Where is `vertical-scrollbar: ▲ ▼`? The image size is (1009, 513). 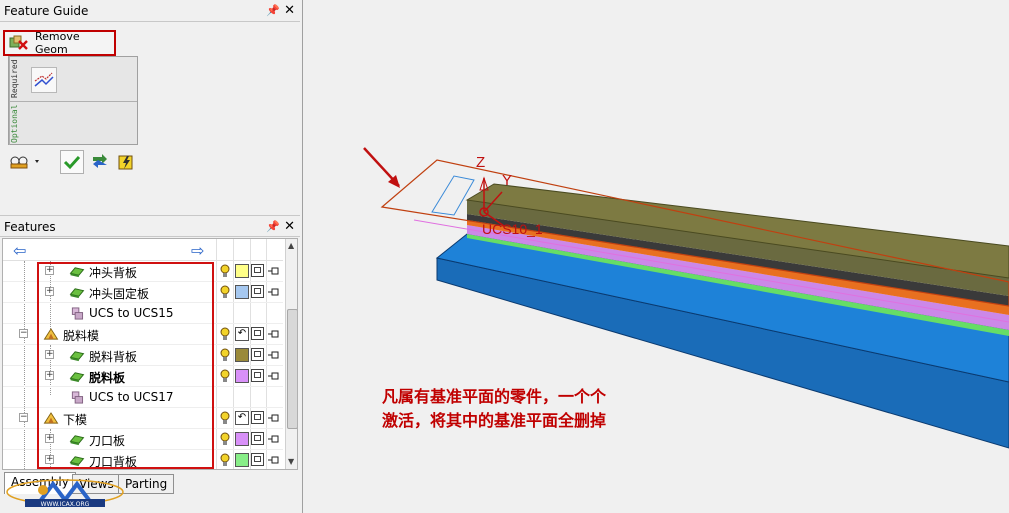 vertical-scrollbar: ▲ ▼ is located at coordinates (291, 354).